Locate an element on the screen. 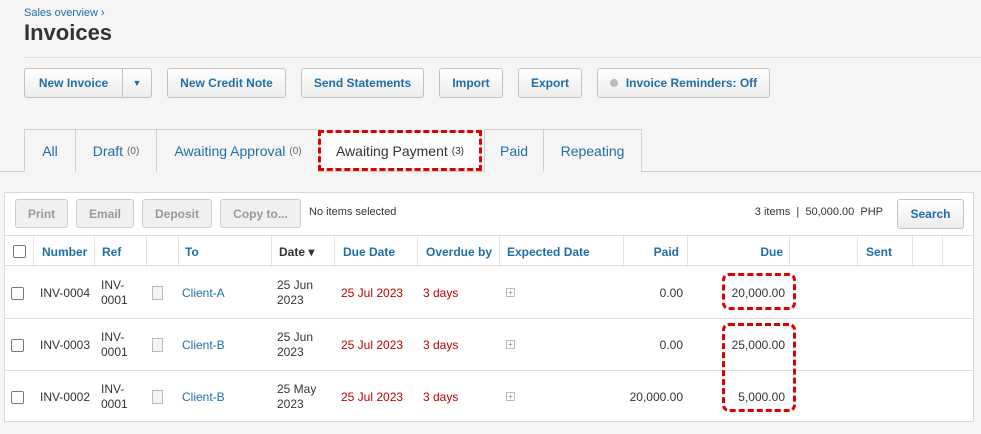  breadcrumb: Sales overview › is located at coordinates (64, 13).